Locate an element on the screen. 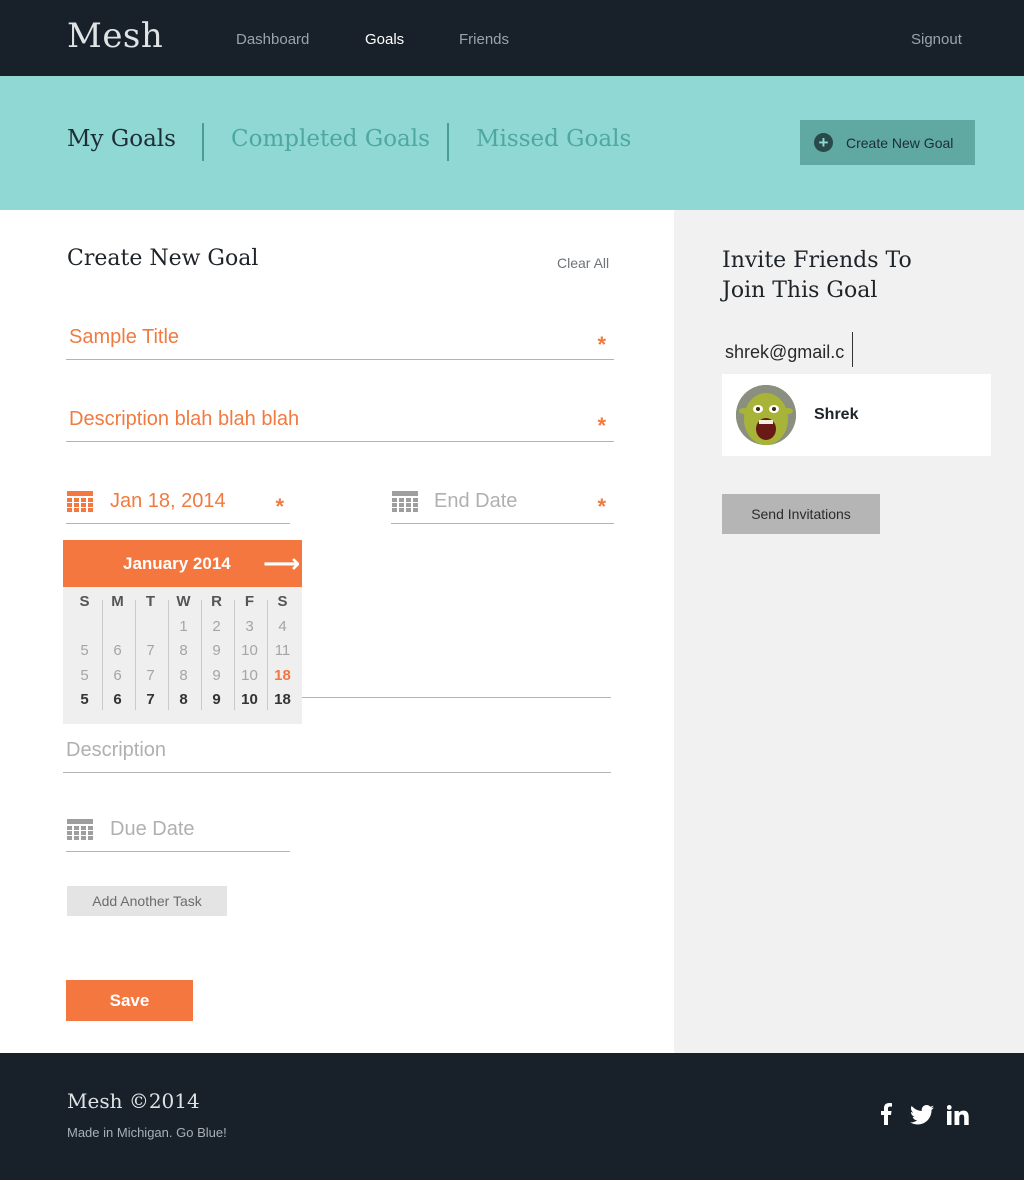 The width and height of the screenshot is (1024, 1180). tab-completed-goals: Completed Goals is located at coordinates (330, 139).